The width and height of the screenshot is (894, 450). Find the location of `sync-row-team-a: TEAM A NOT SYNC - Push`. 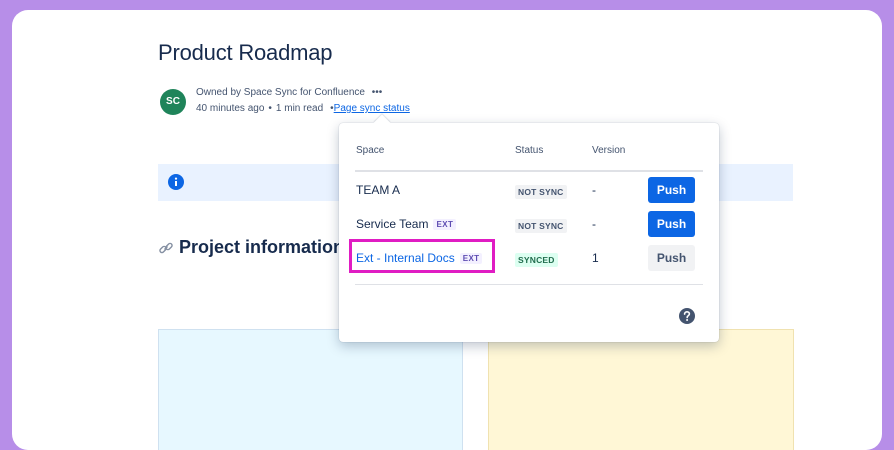

sync-row-team-a: TEAM A NOT SYNC - Push is located at coordinates (529, 190).